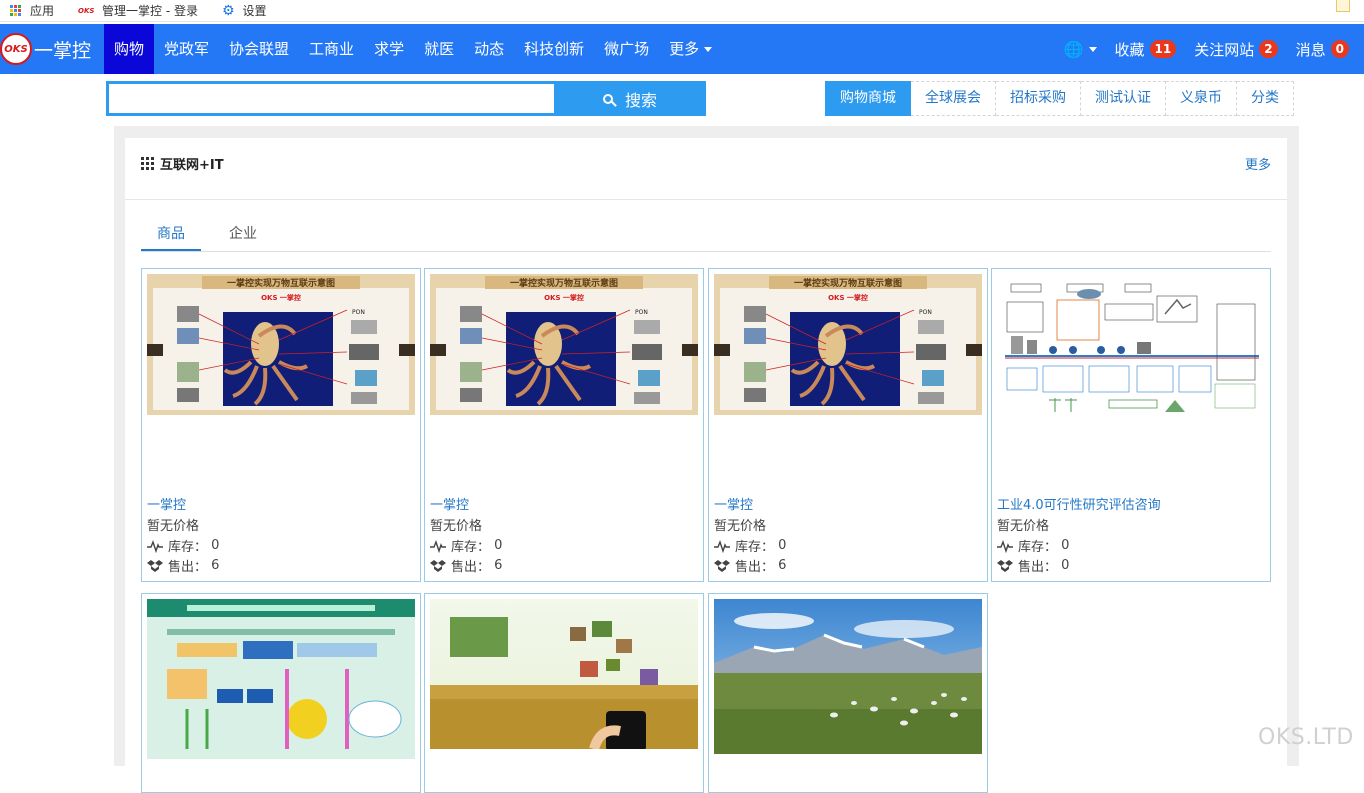  What do you see at coordinates (626, 49) in the screenshot?
I see `nav-item-plaza: 微广场` at bounding box center [626, 49].